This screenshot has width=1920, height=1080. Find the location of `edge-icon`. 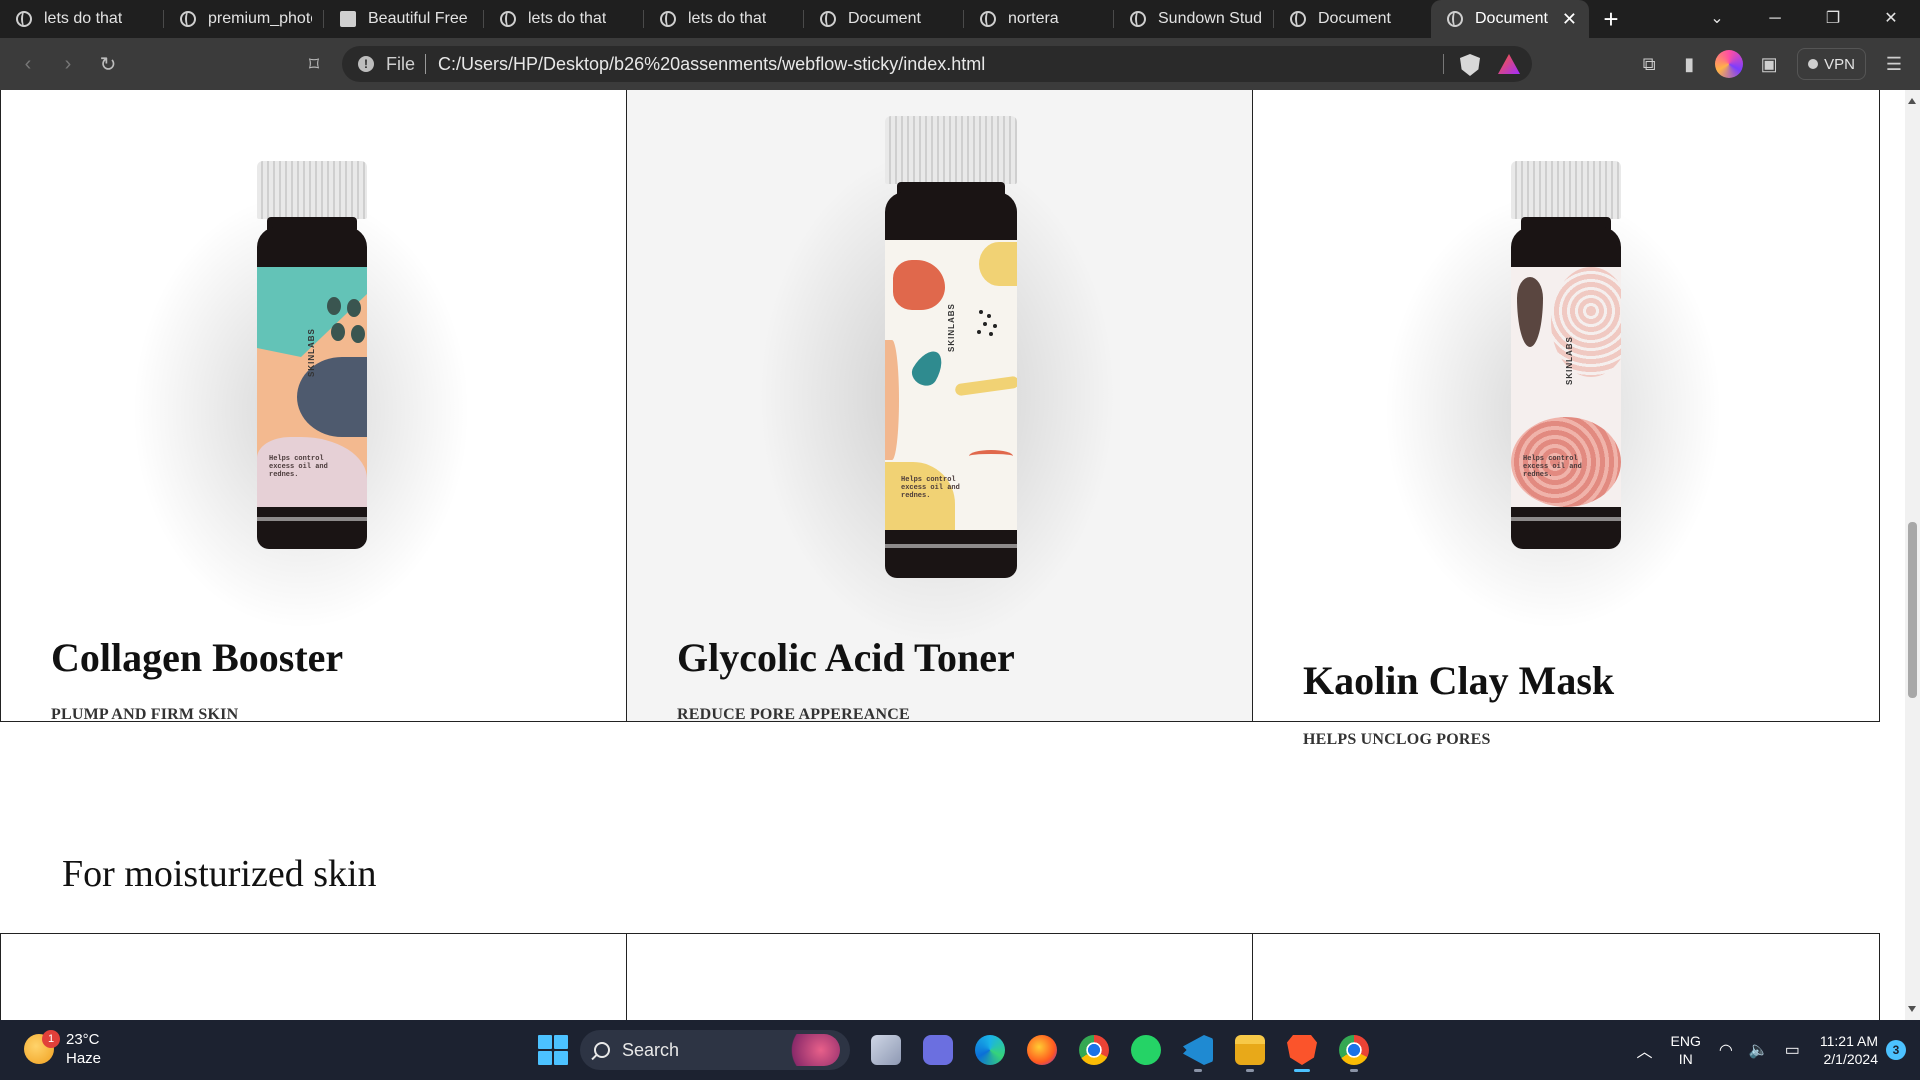

edge-icon is located at coordinates (990, 1050).